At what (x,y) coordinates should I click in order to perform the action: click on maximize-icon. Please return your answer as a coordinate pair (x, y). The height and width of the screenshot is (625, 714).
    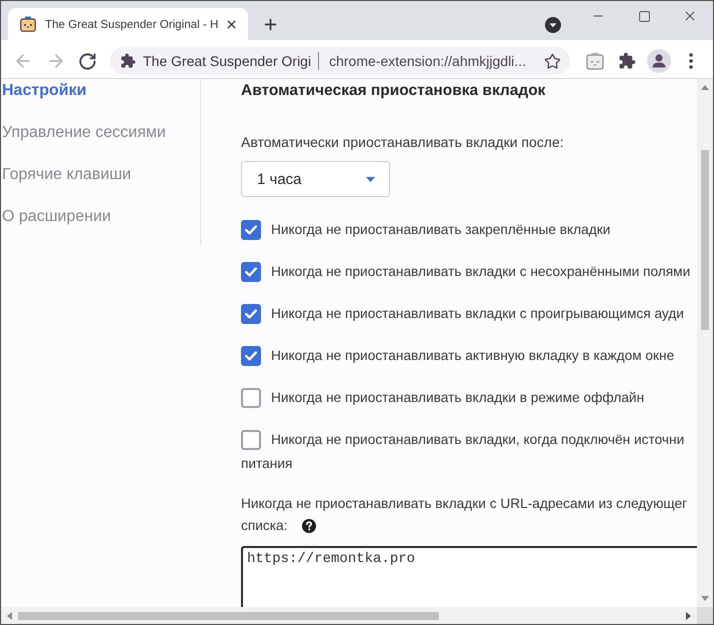
    Looking at the image, I should click on (644, 16).